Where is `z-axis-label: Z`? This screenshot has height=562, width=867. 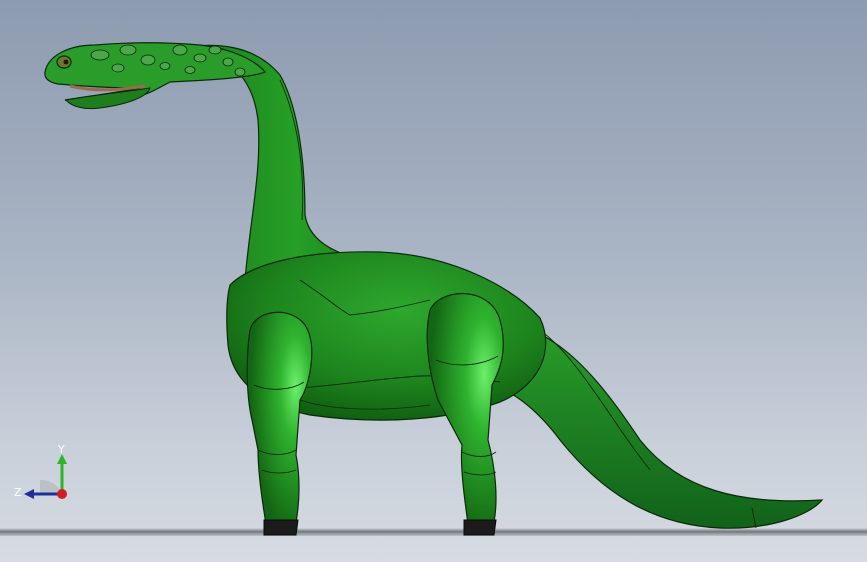 z-axis-label: Z is located at coordinates (18, 492).